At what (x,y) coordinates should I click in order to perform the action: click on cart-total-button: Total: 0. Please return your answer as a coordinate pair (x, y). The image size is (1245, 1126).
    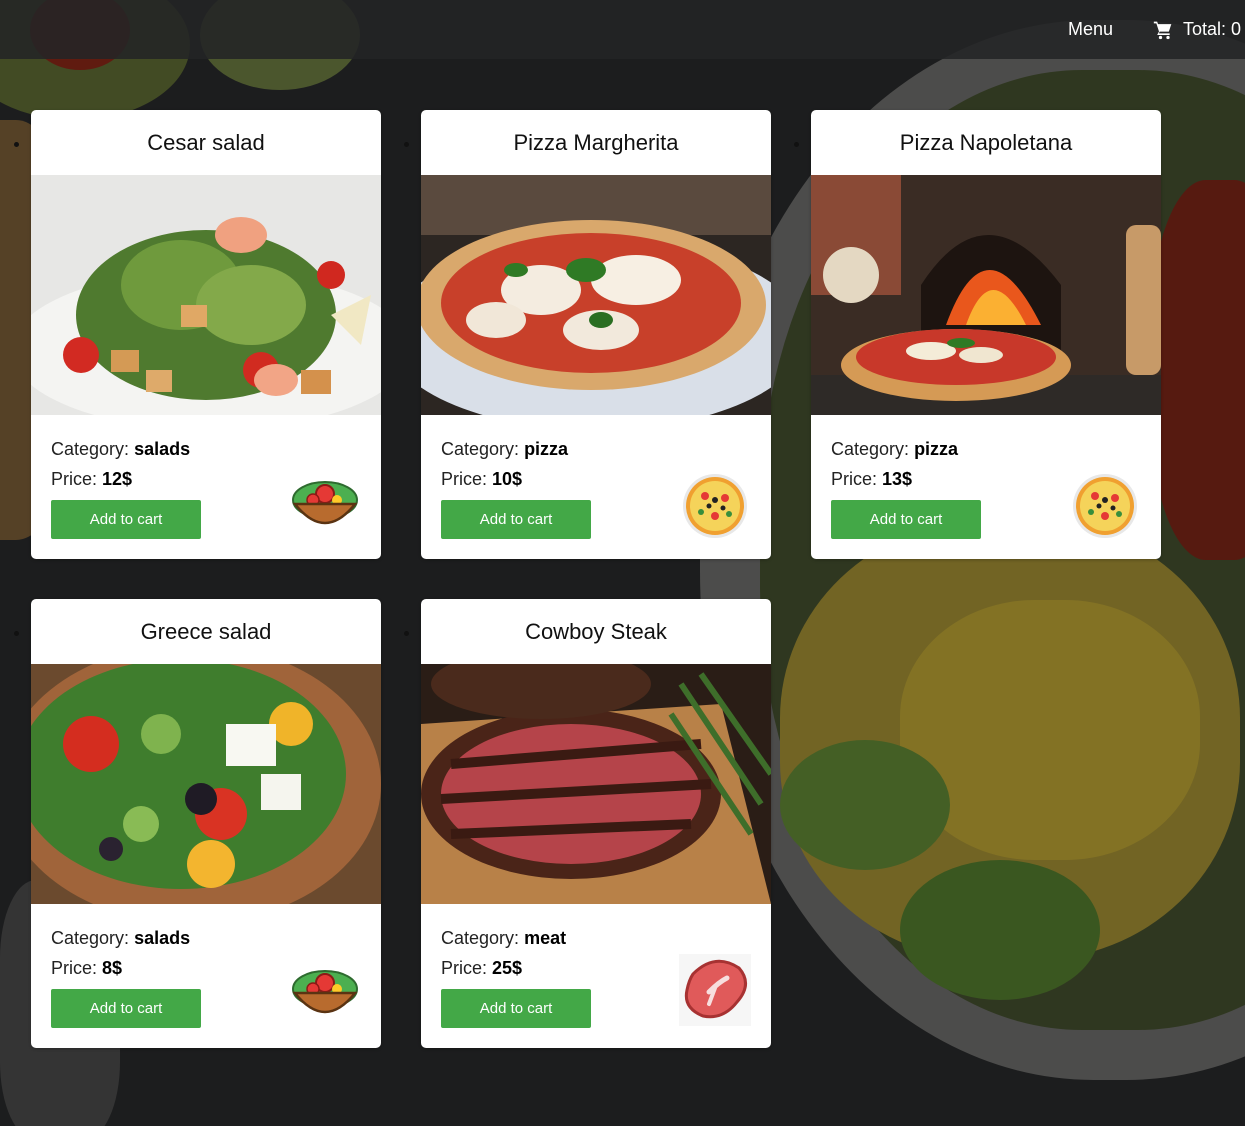
    Looking at the image, I should click on (1197, 29).